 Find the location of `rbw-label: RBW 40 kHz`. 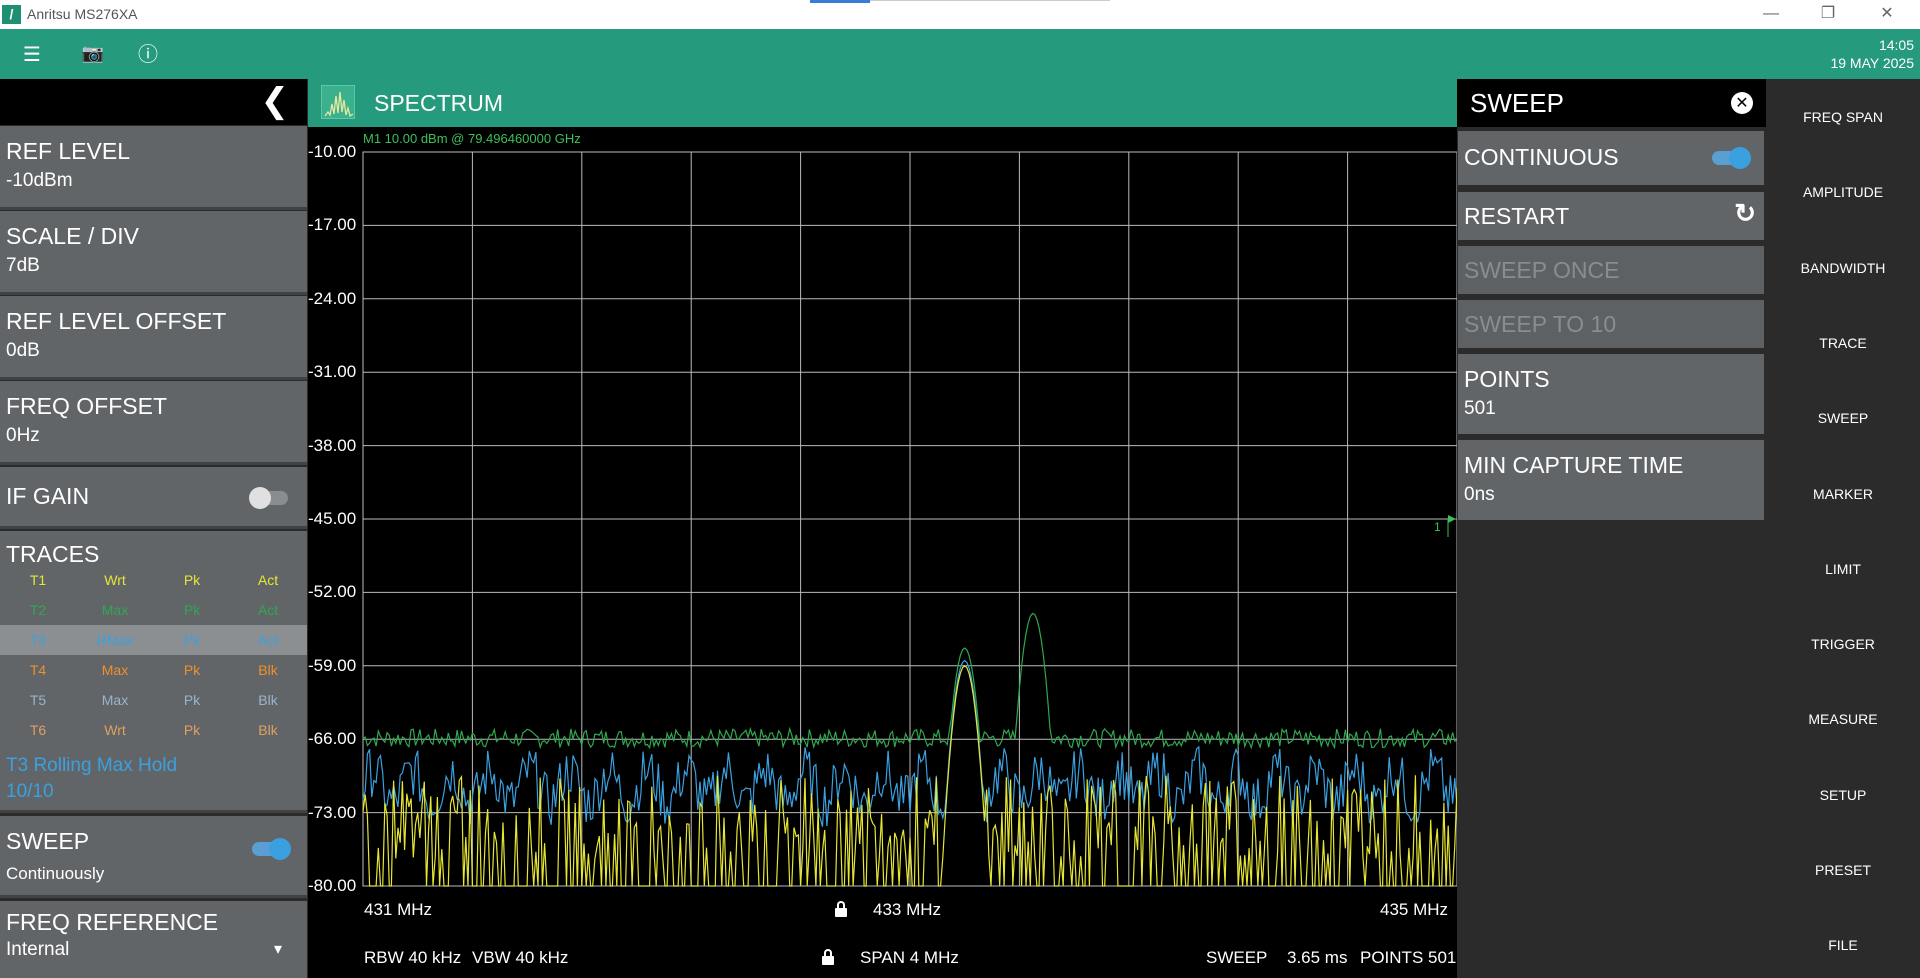

rbw-label: RBW 40 kHz is located at coordinates (413, 957).